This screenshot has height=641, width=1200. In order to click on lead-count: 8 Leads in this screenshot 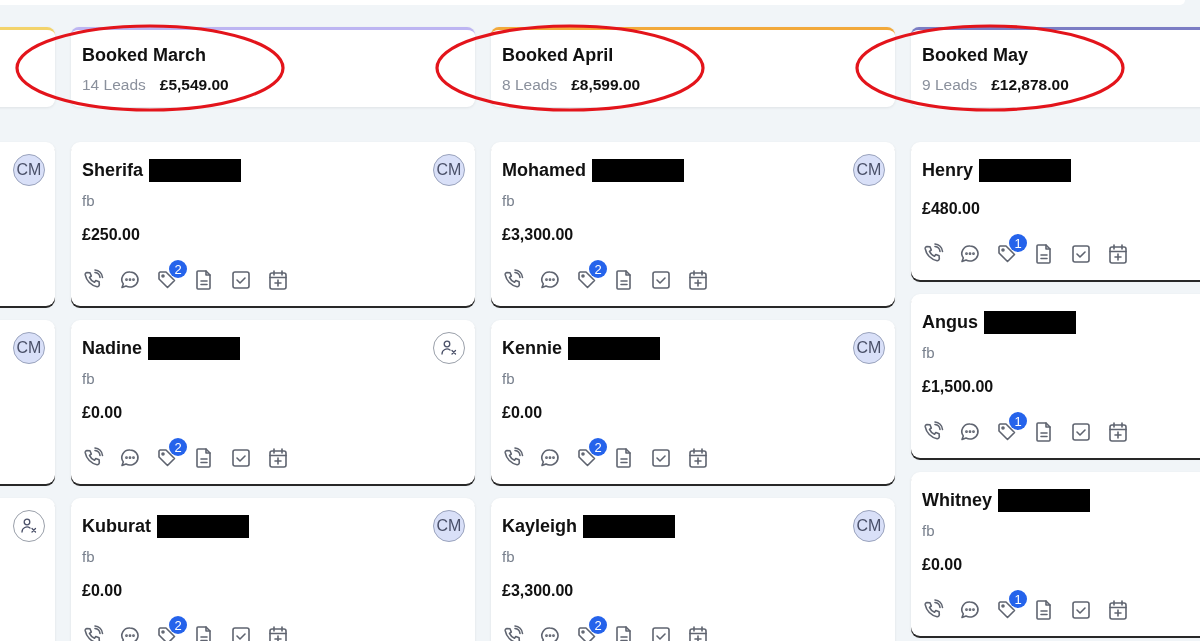, I will do `click(530, 85)`.